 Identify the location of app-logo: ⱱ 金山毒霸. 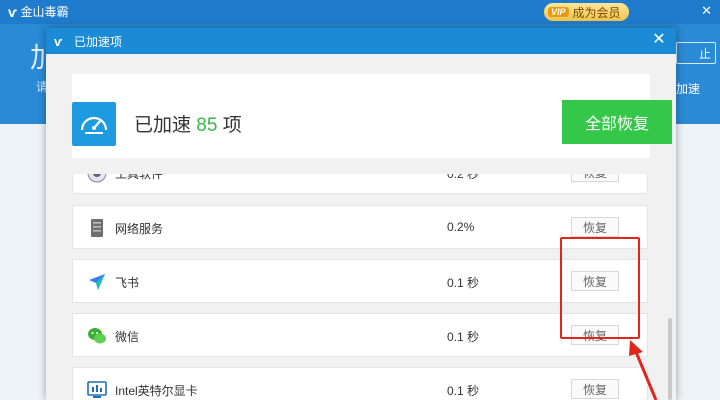
(38, 11).